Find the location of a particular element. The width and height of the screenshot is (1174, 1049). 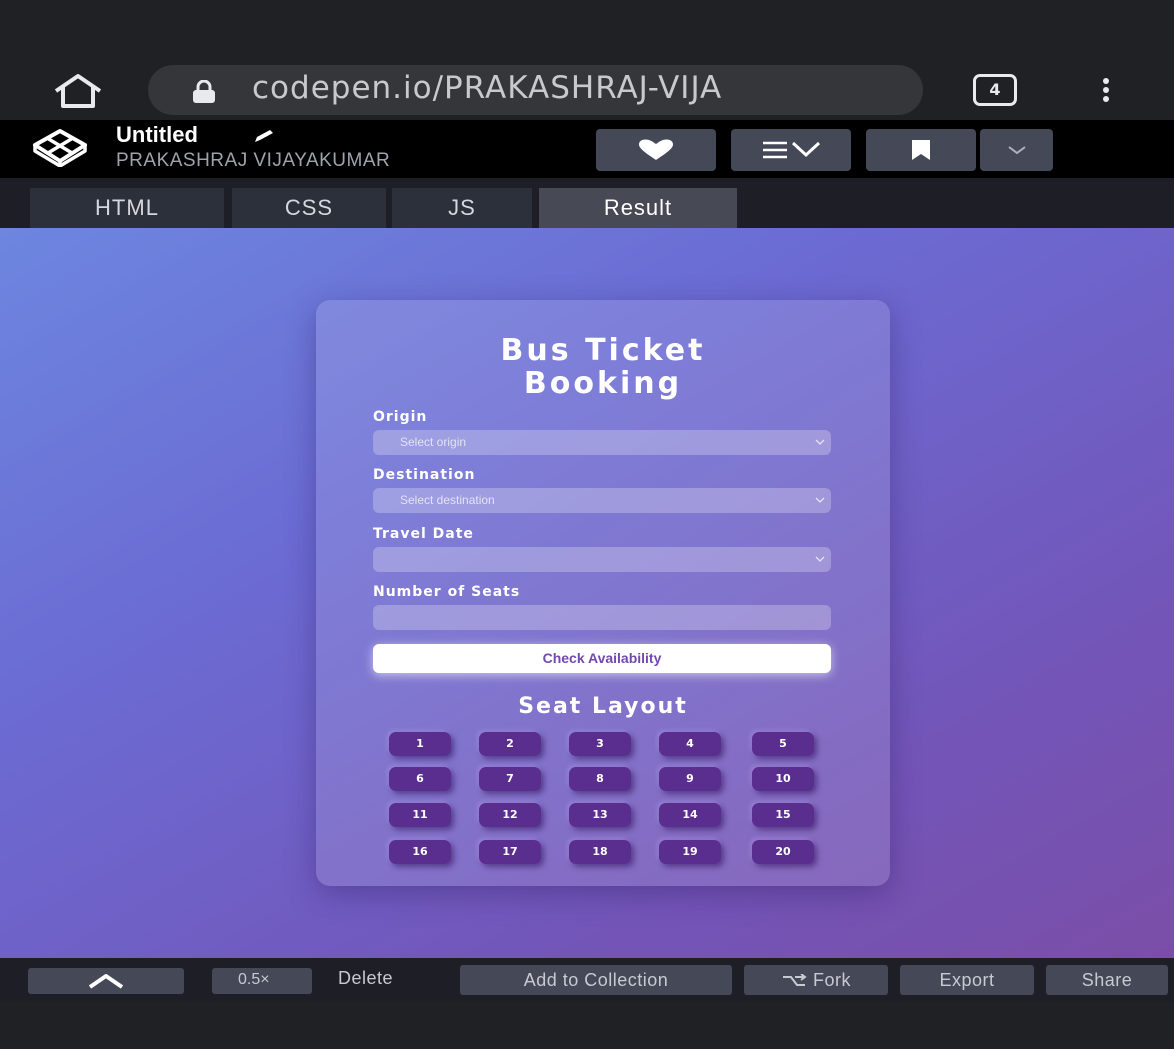

system-nav-strip is located at coordinates (587, 1025).